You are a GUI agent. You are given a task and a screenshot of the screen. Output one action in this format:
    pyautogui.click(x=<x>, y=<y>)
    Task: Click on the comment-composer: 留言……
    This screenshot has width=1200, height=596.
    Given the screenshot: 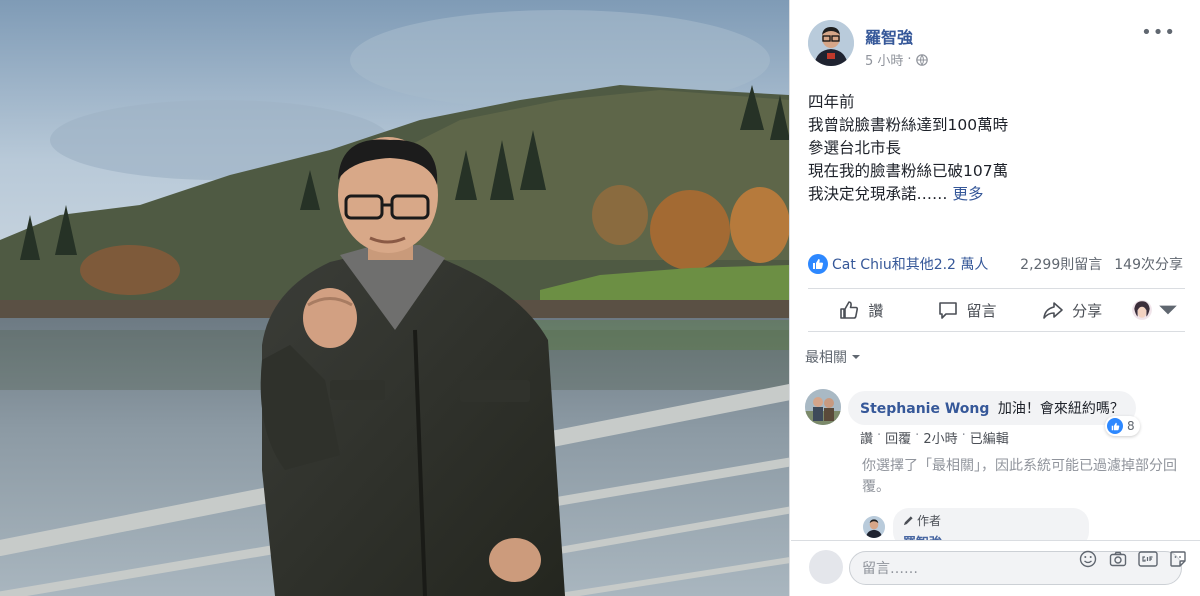 What is the action you would take?
    pyautogui.click(x=995, y=568)
    